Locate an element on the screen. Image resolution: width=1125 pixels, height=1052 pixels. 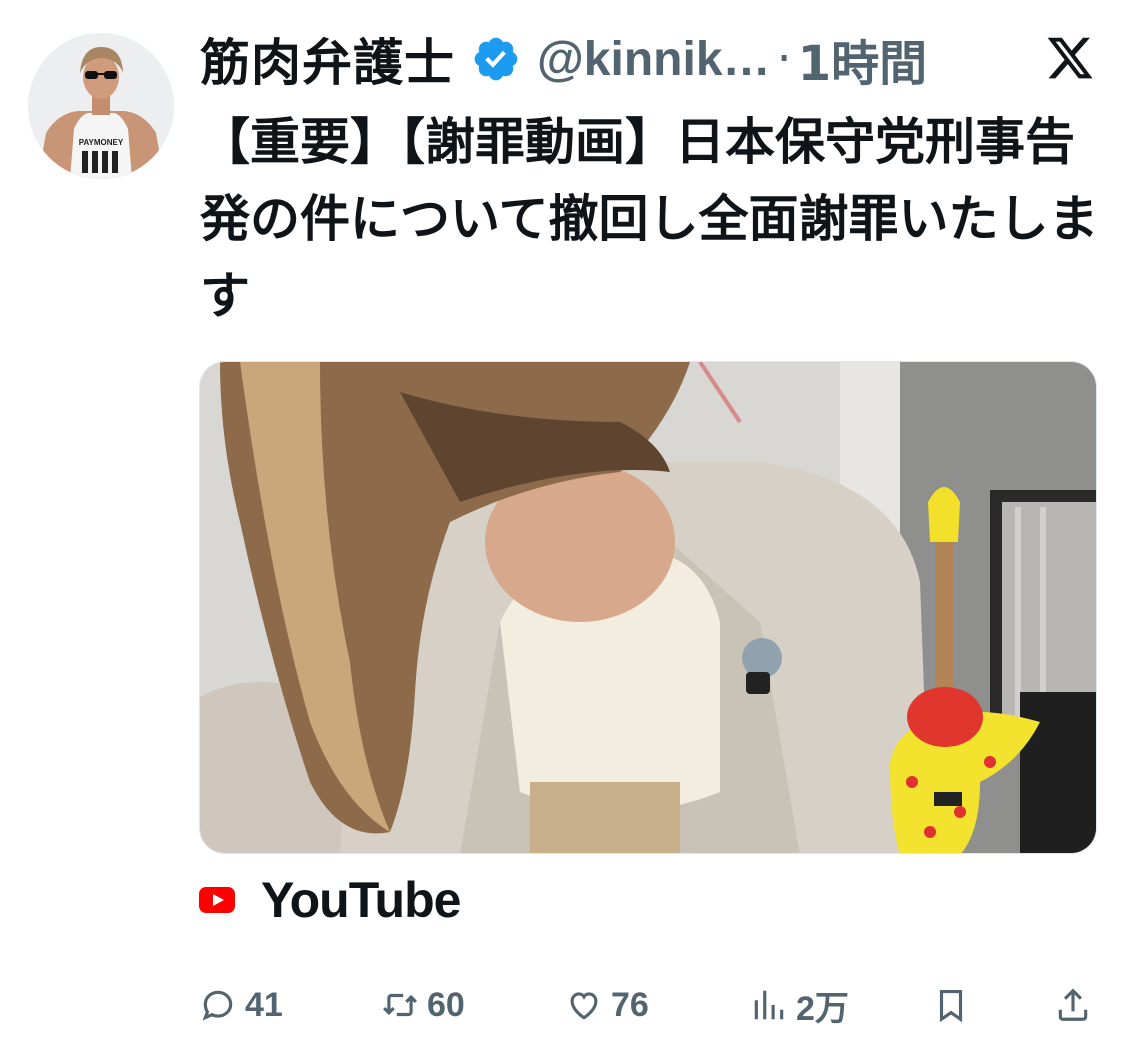
timestamp: 1時間 is located at coordinates (862, 59).